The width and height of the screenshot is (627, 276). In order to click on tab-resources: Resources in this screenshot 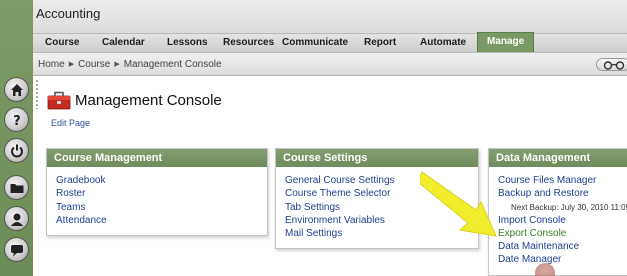, I will do `click(248, 42)`.